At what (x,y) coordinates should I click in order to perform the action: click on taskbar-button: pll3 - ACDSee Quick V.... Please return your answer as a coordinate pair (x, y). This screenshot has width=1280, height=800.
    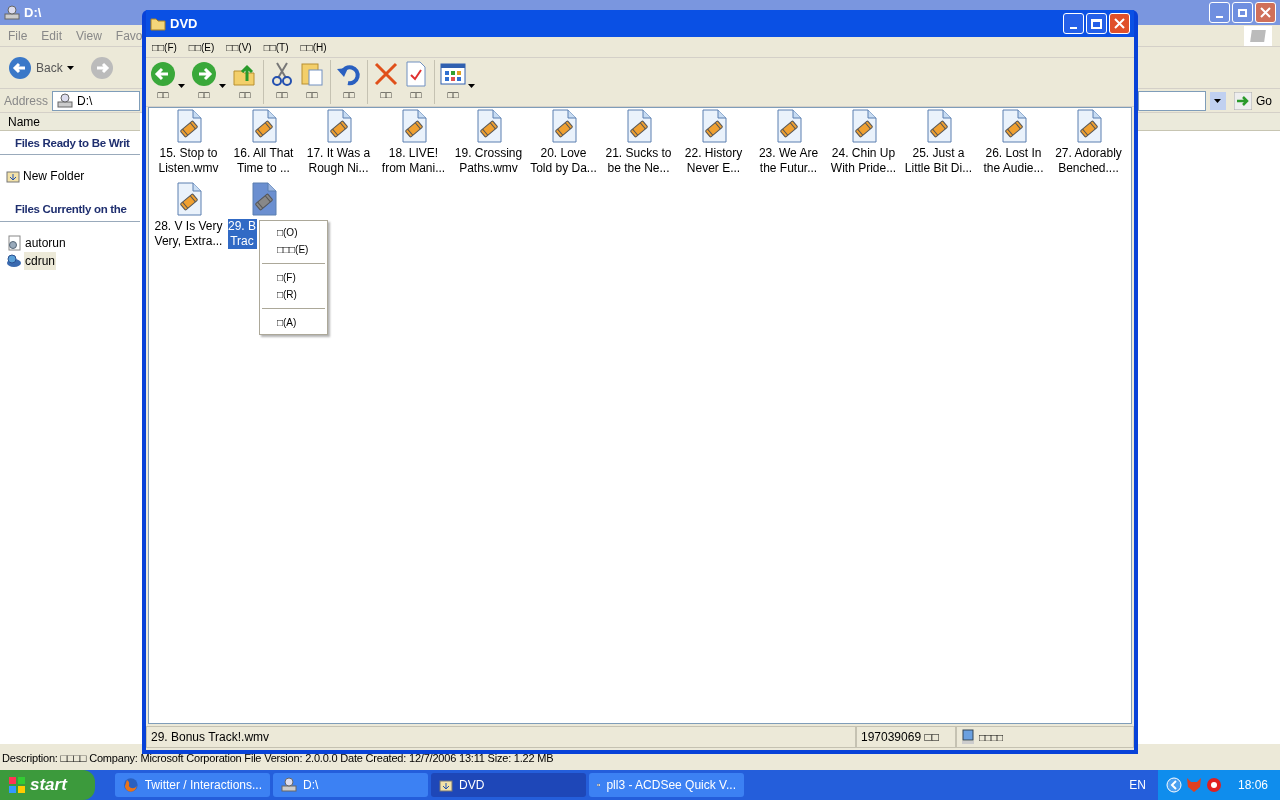
    Looking at the image, I should click on (666, 785).